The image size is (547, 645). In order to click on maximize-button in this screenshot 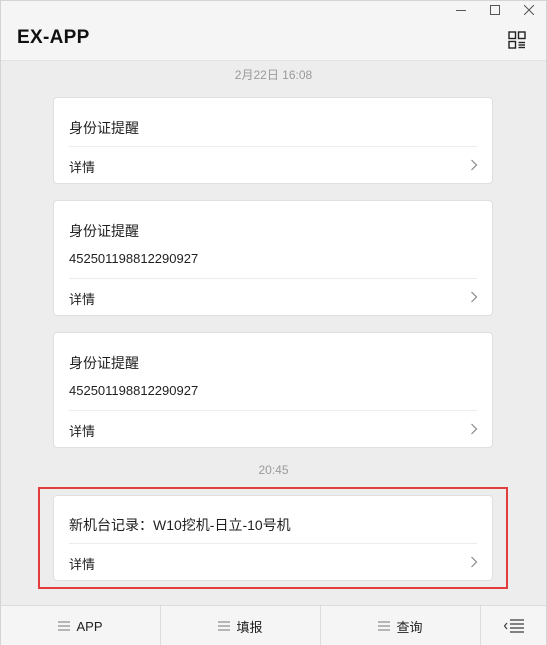, I will do `click(495, 10)`.